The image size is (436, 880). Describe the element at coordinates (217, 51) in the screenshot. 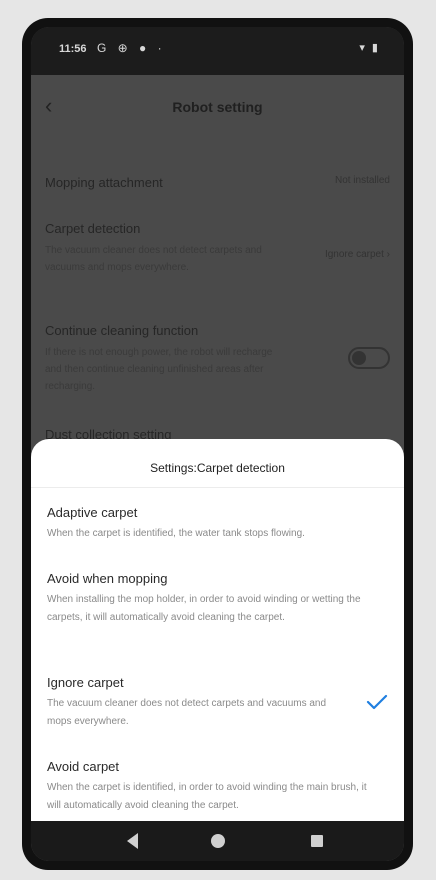

I see `status-bar: 11:56 G ⊕ ● · ▾ ▮` at that location.